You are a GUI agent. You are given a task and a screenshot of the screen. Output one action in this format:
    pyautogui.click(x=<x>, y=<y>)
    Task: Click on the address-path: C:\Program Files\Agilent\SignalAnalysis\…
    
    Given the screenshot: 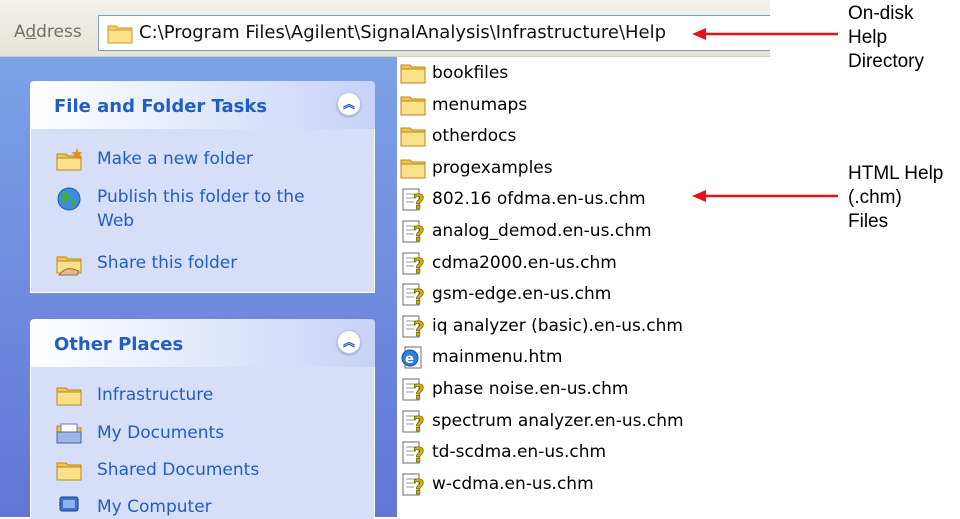 What is the action you would take?
    pyautogui.click(x=403, y=32)
    